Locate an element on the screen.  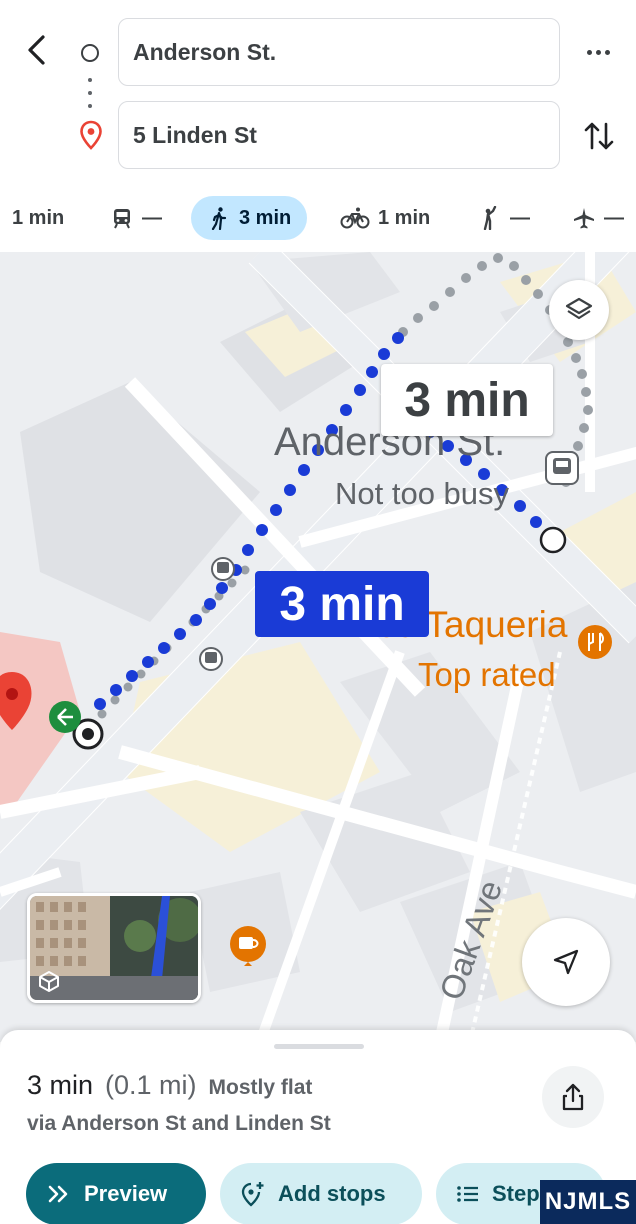
mode-transit: — is located at coordinates (136, 218).